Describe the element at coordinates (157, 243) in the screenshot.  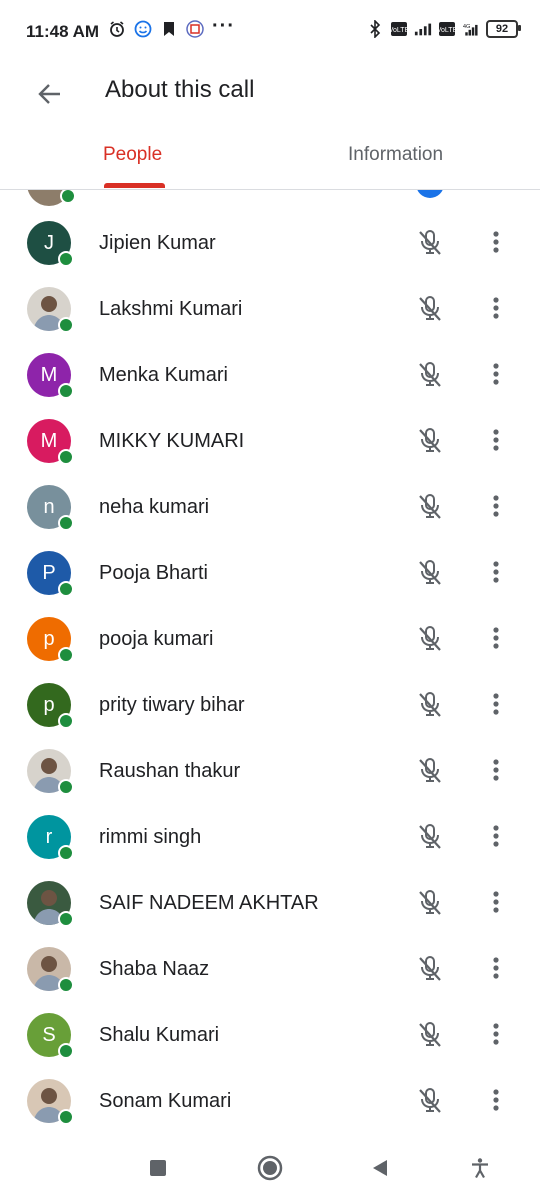
I see `participant-name: Jipien Kumar` at that location.